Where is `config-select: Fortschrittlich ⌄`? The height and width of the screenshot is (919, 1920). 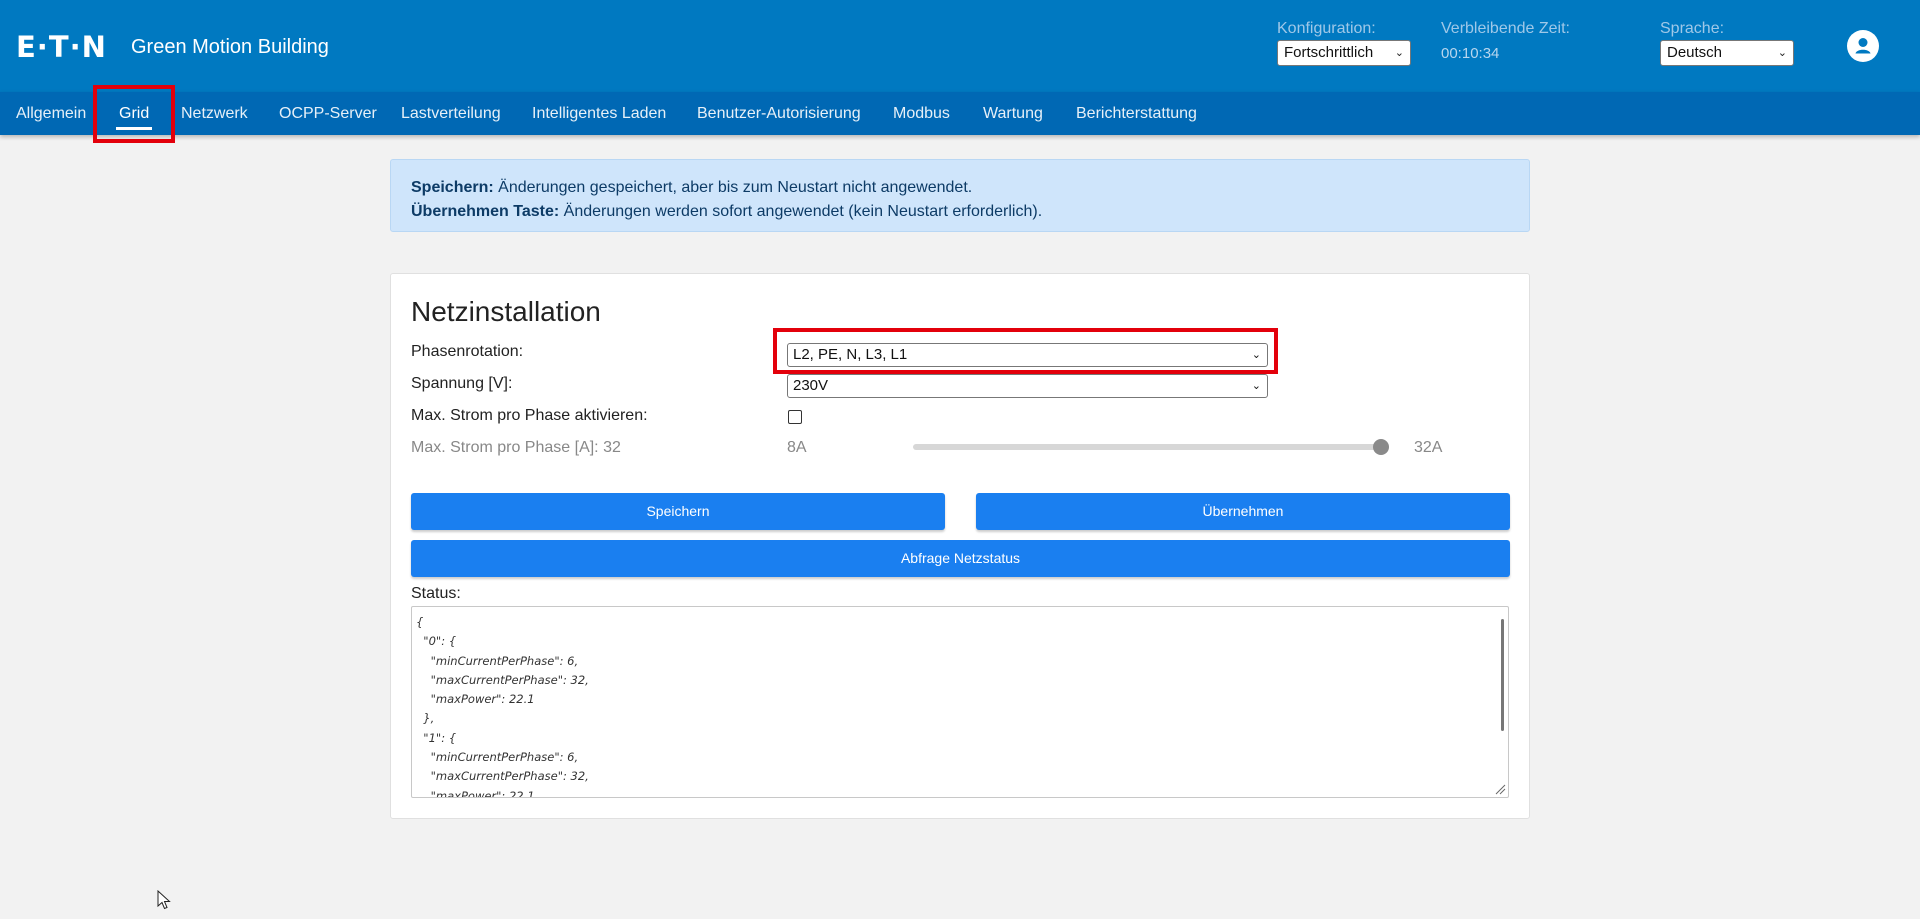
config-select: Fortschrittlich ⌄ is located at coordinates (1344, 53).